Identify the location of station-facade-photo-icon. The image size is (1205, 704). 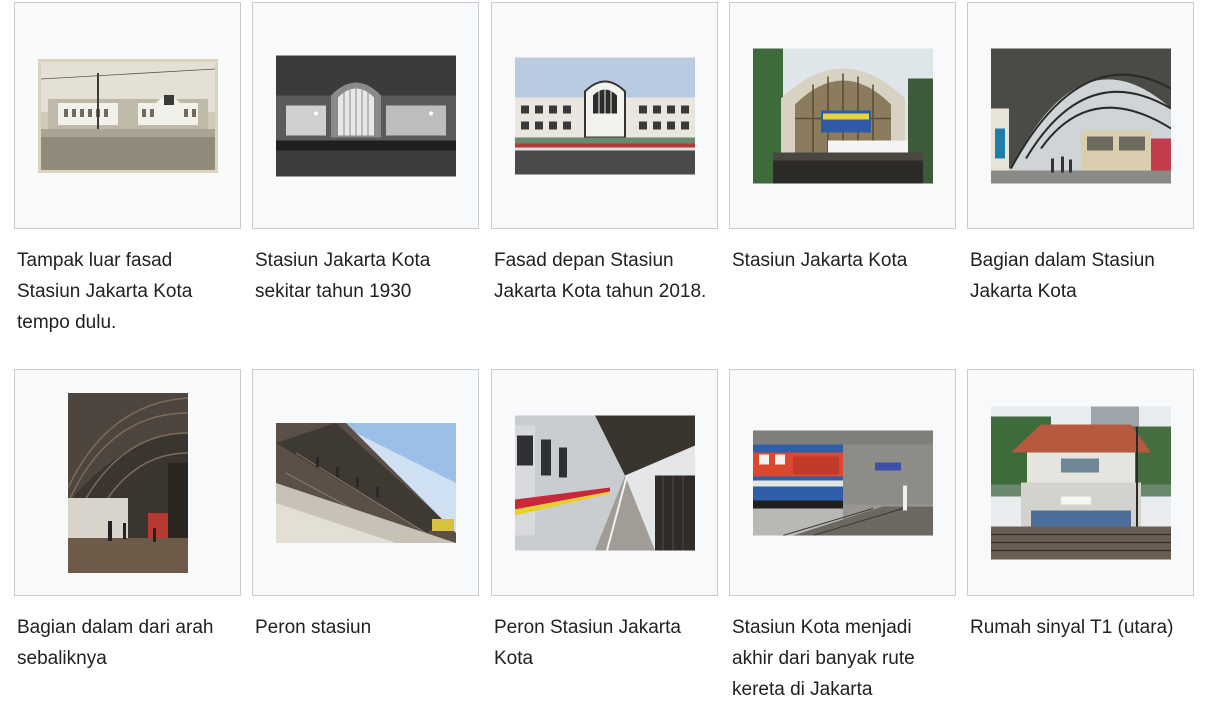
(604, 115).